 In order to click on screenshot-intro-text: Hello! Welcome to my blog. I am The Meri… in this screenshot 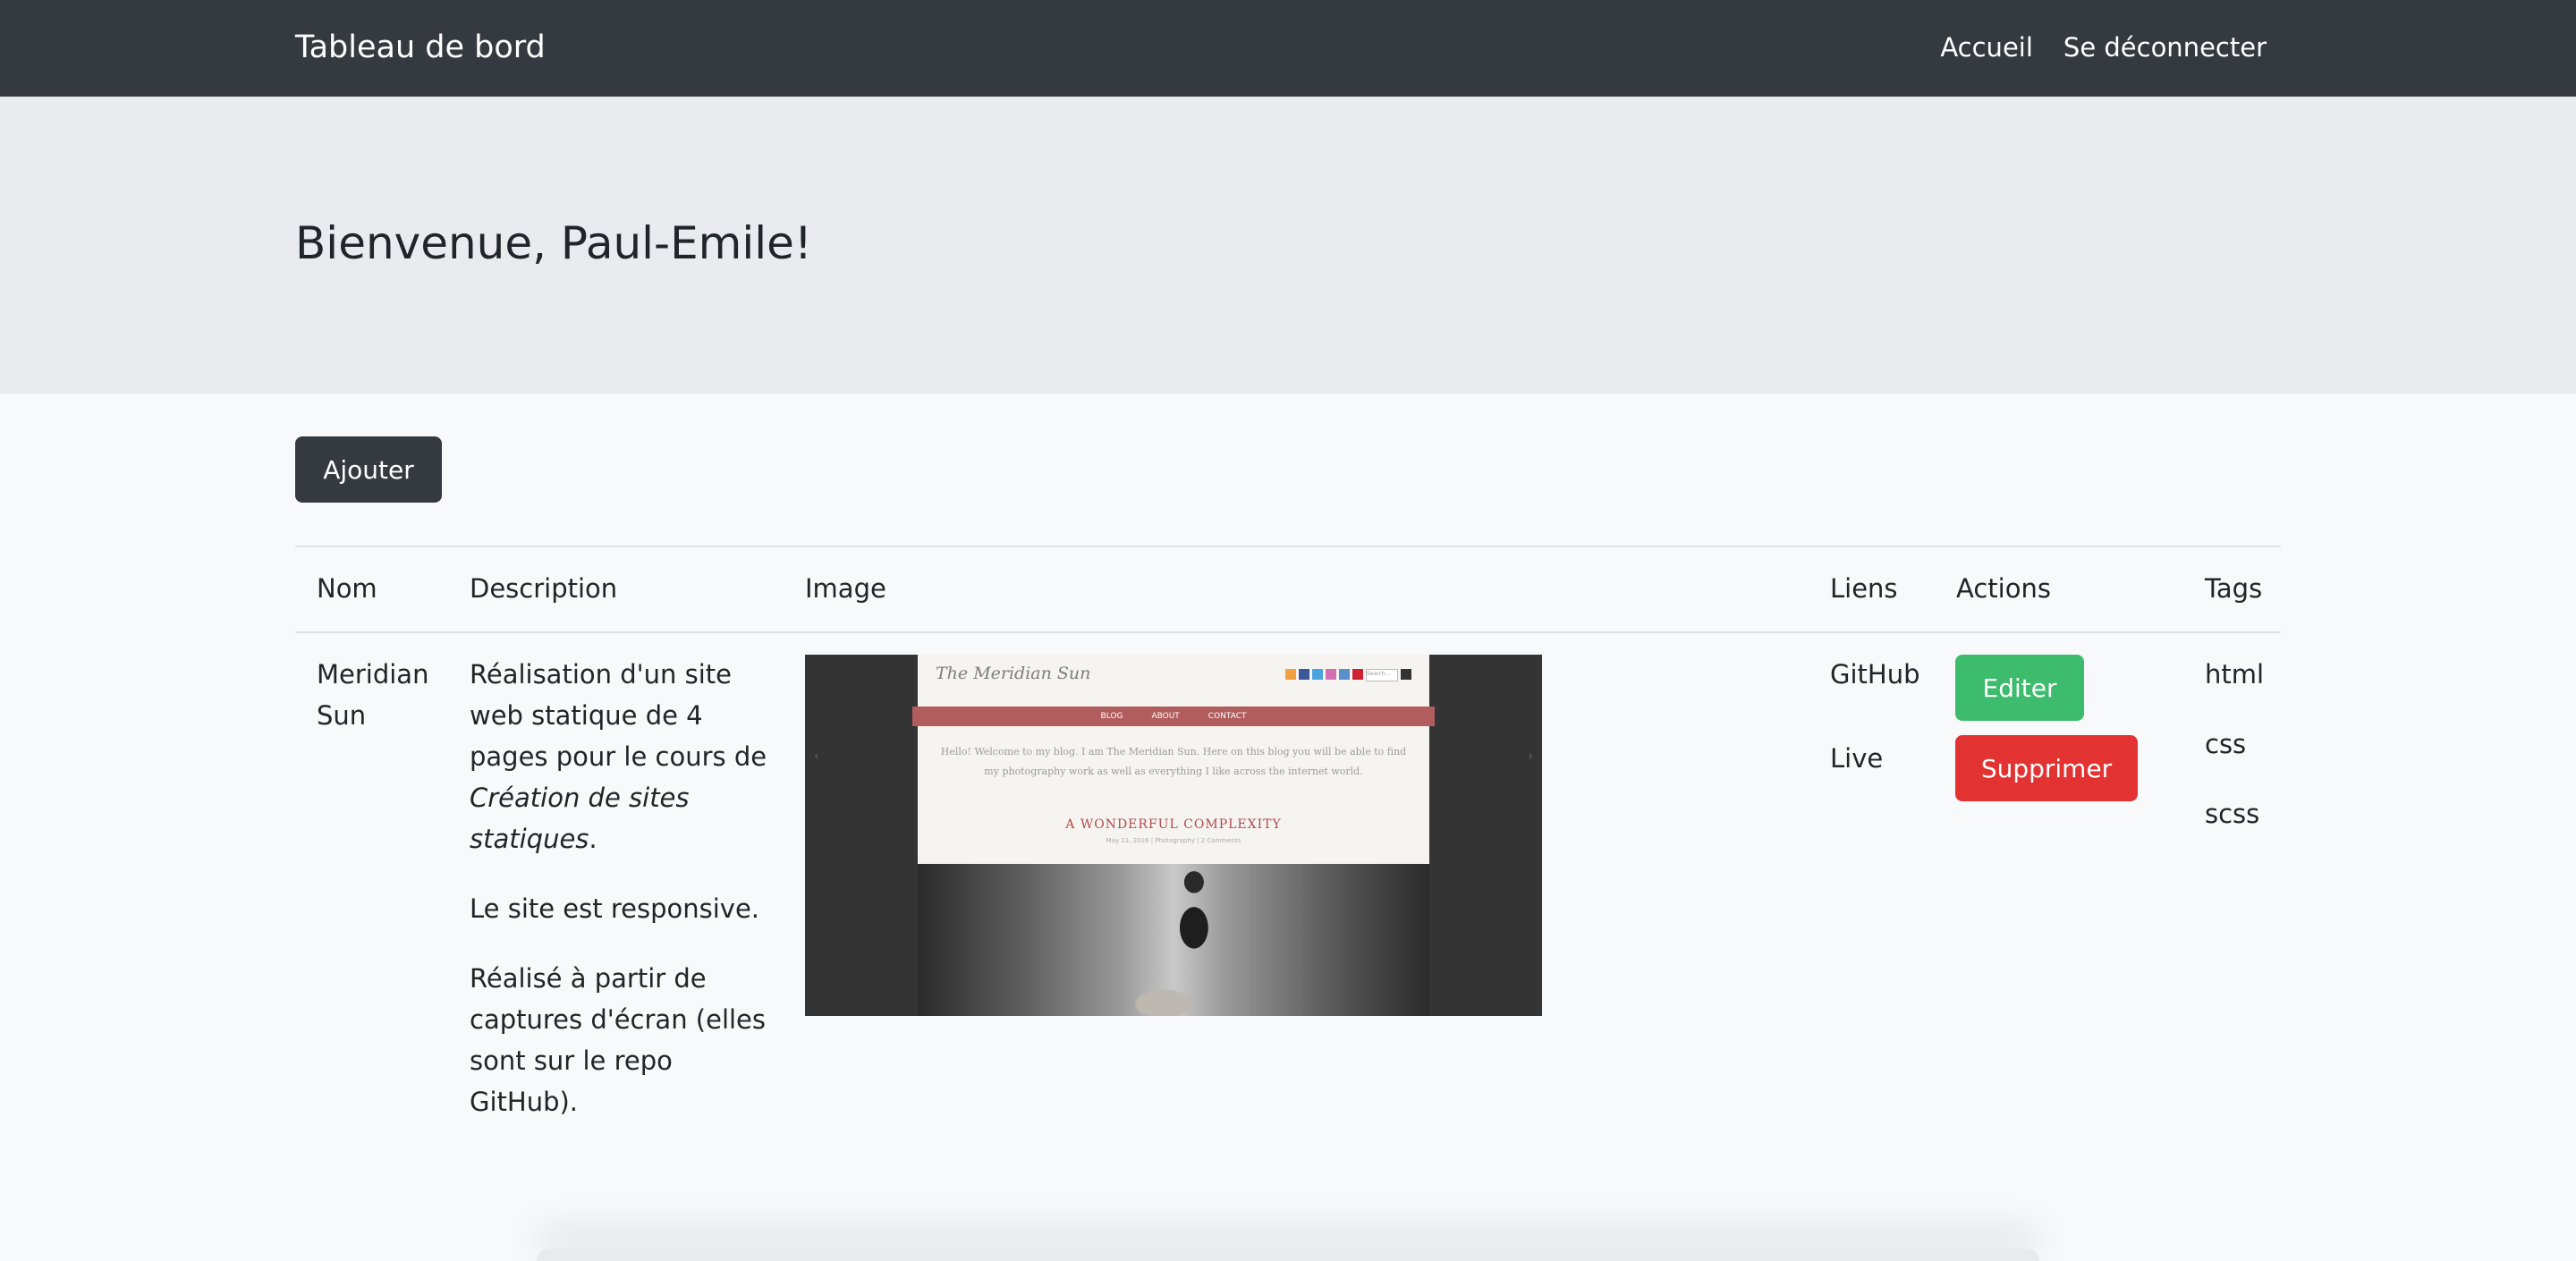, I will do `click(1173, 761)`.